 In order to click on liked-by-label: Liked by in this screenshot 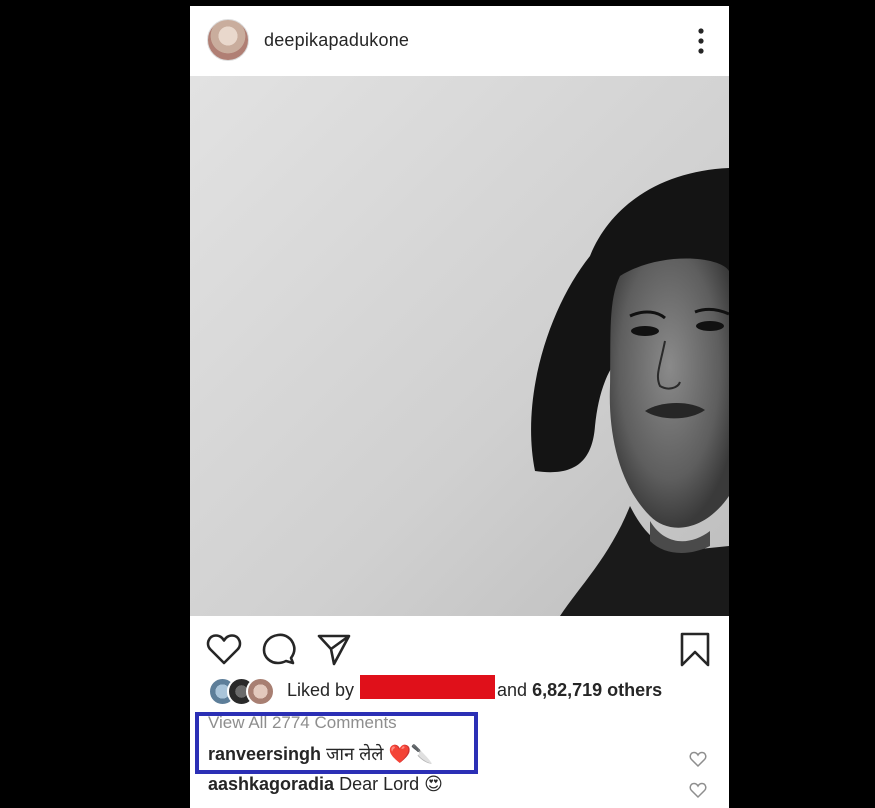, I will do `click(321, 690)`.